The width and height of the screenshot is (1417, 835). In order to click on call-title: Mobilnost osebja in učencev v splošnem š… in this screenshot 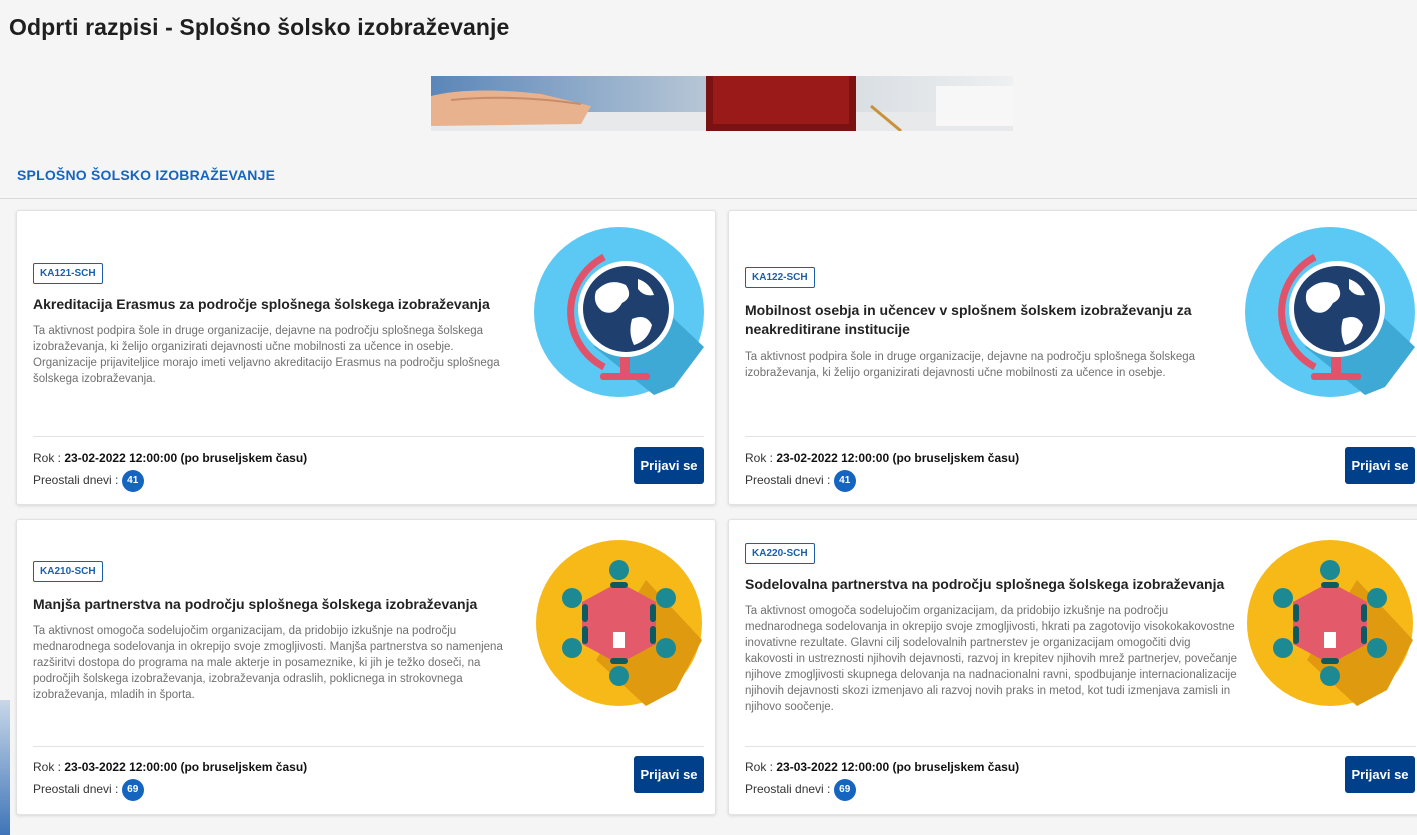, I will do `click(980, 320)`.